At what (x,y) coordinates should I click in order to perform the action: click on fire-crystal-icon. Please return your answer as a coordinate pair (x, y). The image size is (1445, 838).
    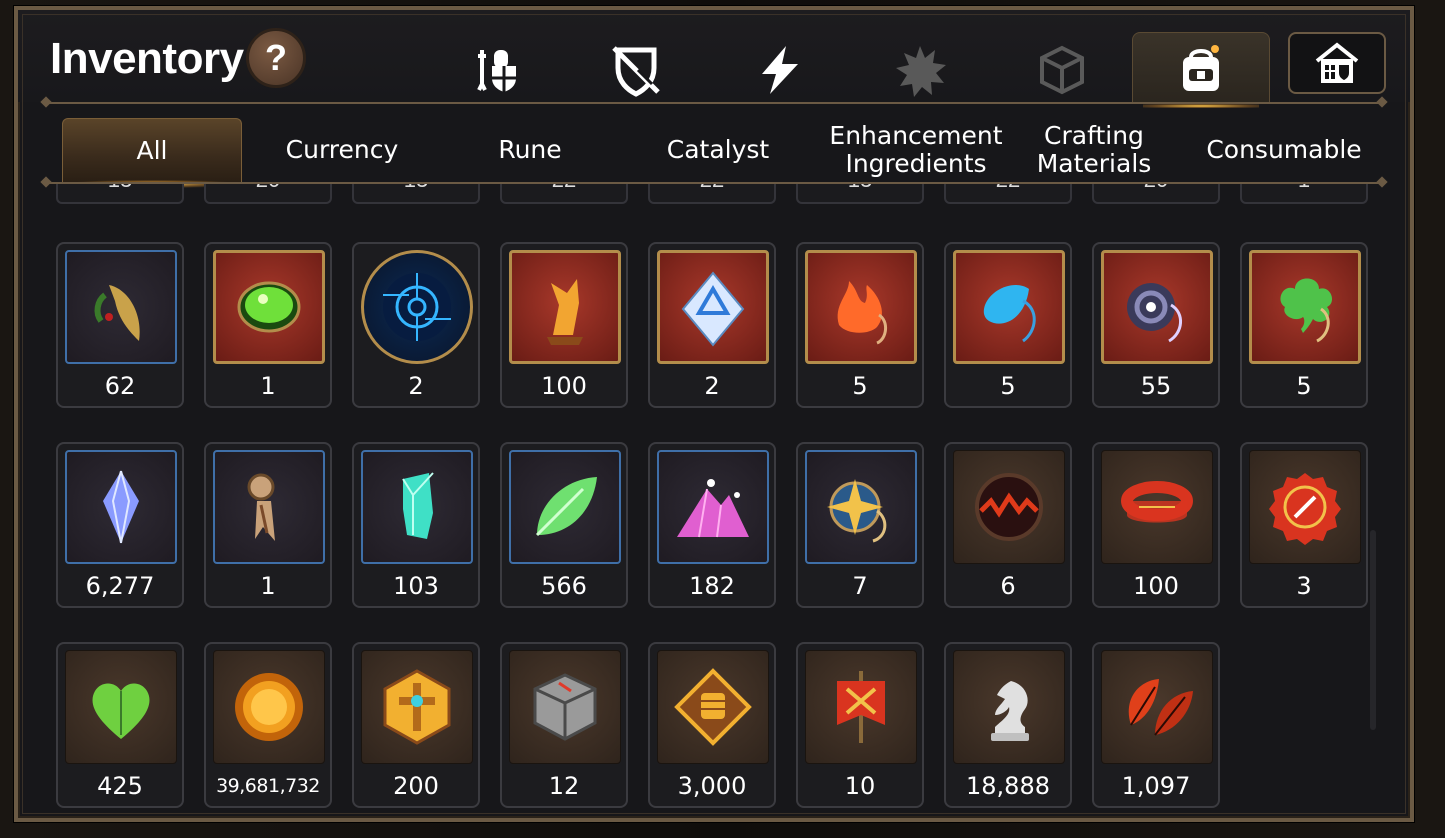
    Looking at the image, I should click on (565, 307).